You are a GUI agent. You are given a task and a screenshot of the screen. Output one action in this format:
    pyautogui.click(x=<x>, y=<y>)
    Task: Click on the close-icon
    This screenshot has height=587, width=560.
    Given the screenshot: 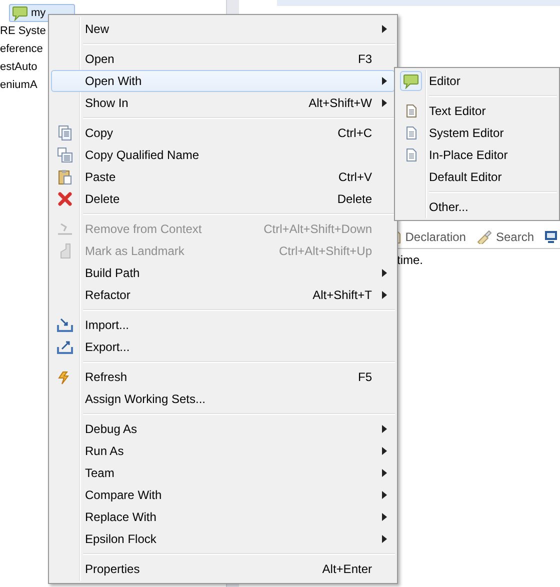 What is the action you would take?
    pyautogui.click(x=65, y=199)
    